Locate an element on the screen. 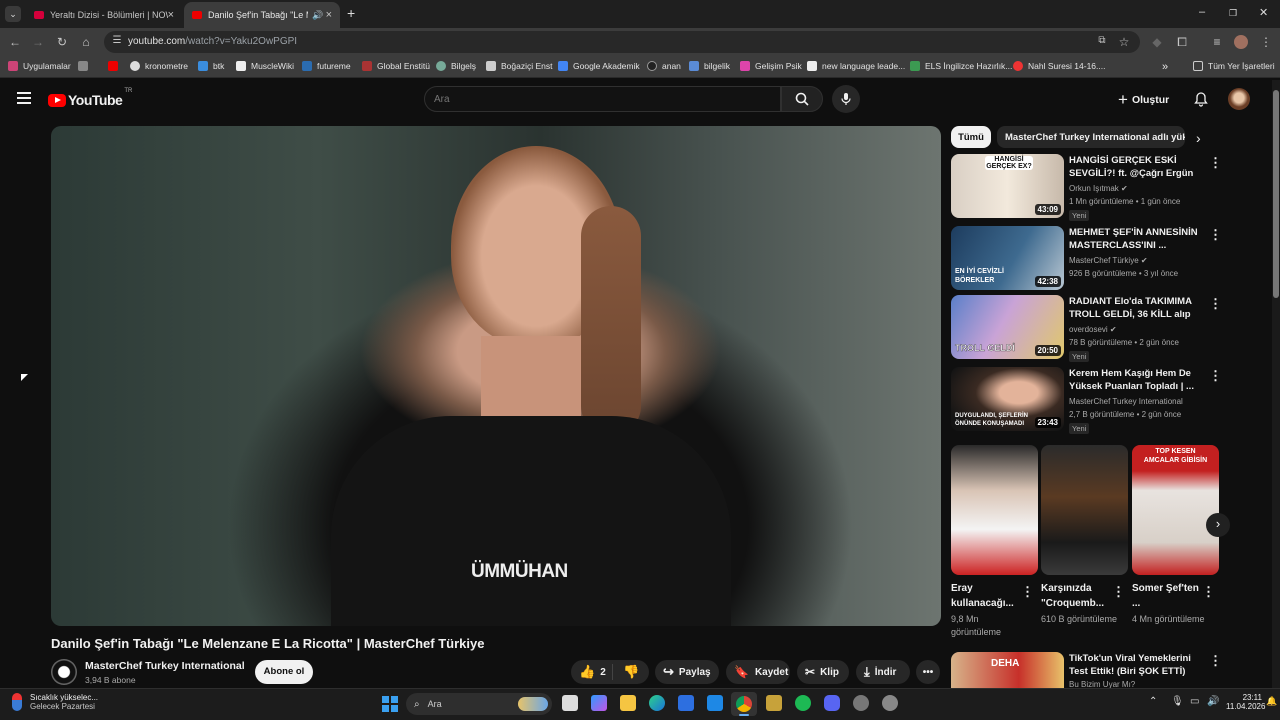 This screenshot has height=720, width=1280. start-button is located at coordinates (390, 704).